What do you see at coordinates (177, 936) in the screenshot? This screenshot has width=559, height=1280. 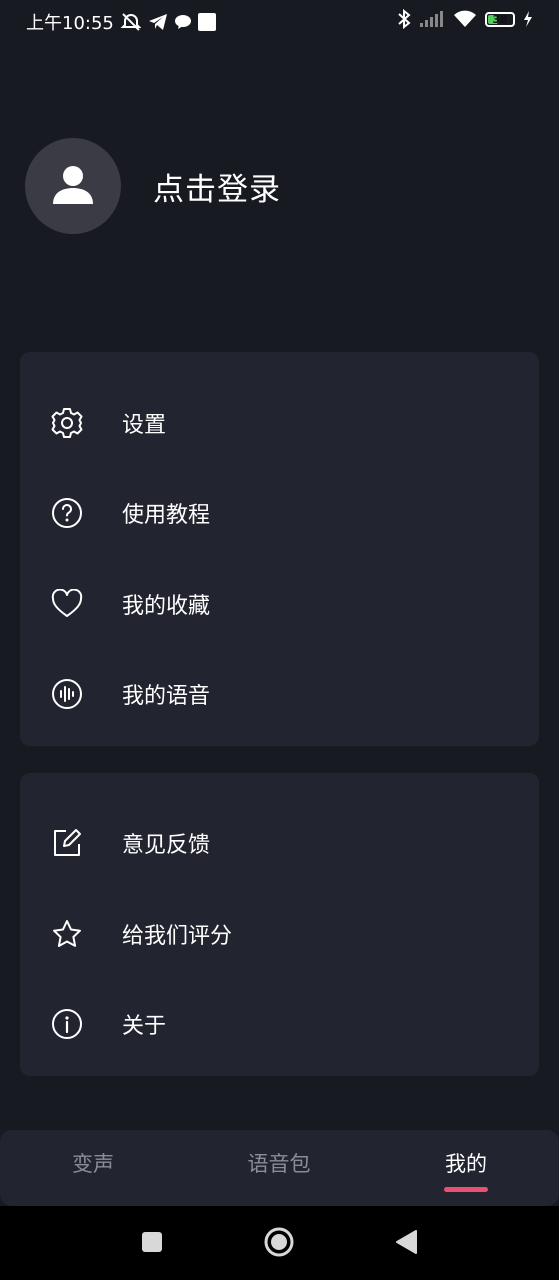 I see `menu-label: 给我们评分` at bounding box center [177, 936].